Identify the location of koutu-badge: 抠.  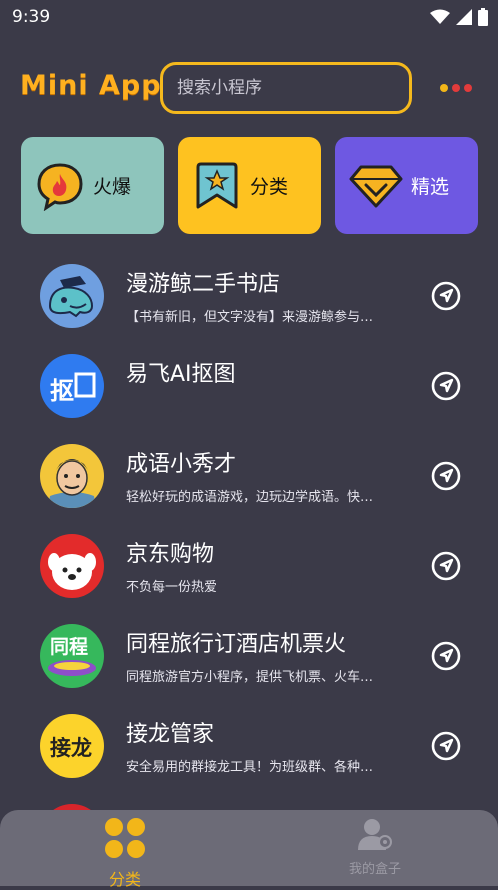
(62, 391).